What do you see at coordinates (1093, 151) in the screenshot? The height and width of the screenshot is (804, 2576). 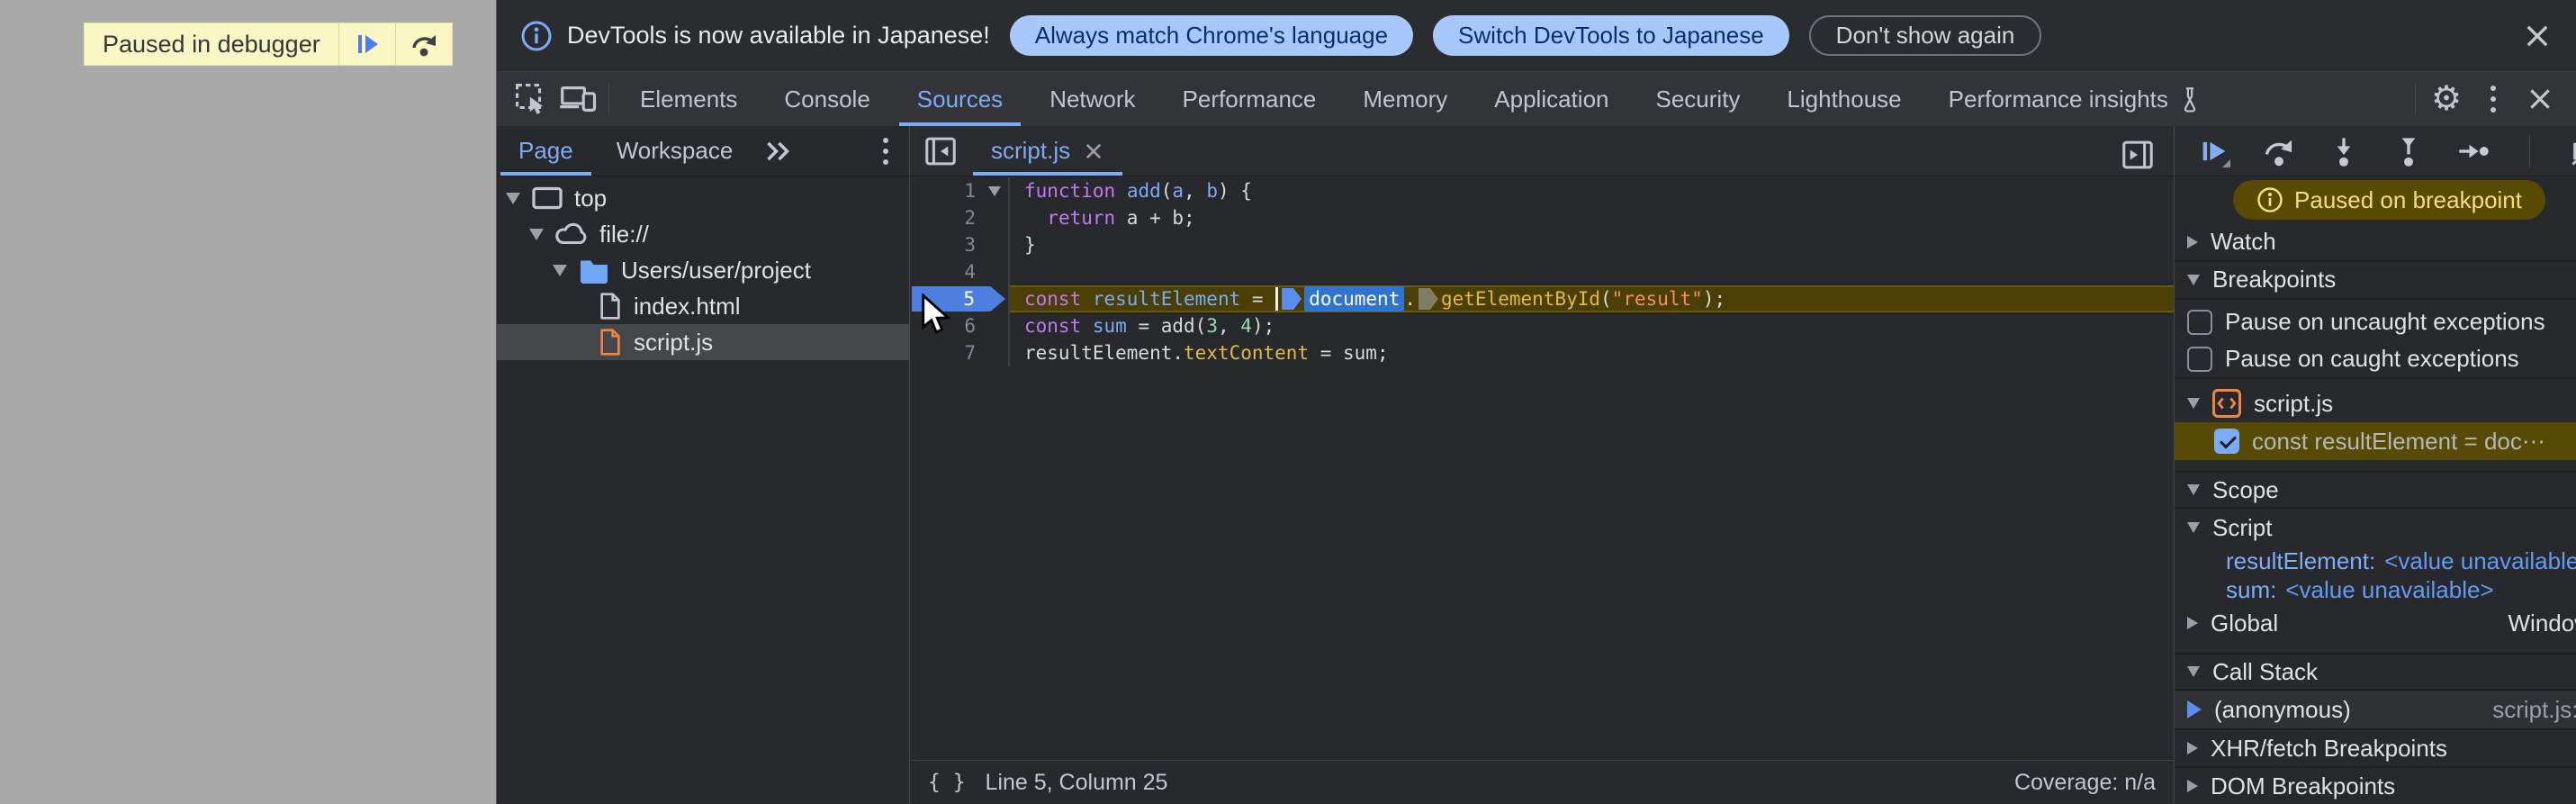 I see `close-tab-icon` at bounding box center [1093, 151].